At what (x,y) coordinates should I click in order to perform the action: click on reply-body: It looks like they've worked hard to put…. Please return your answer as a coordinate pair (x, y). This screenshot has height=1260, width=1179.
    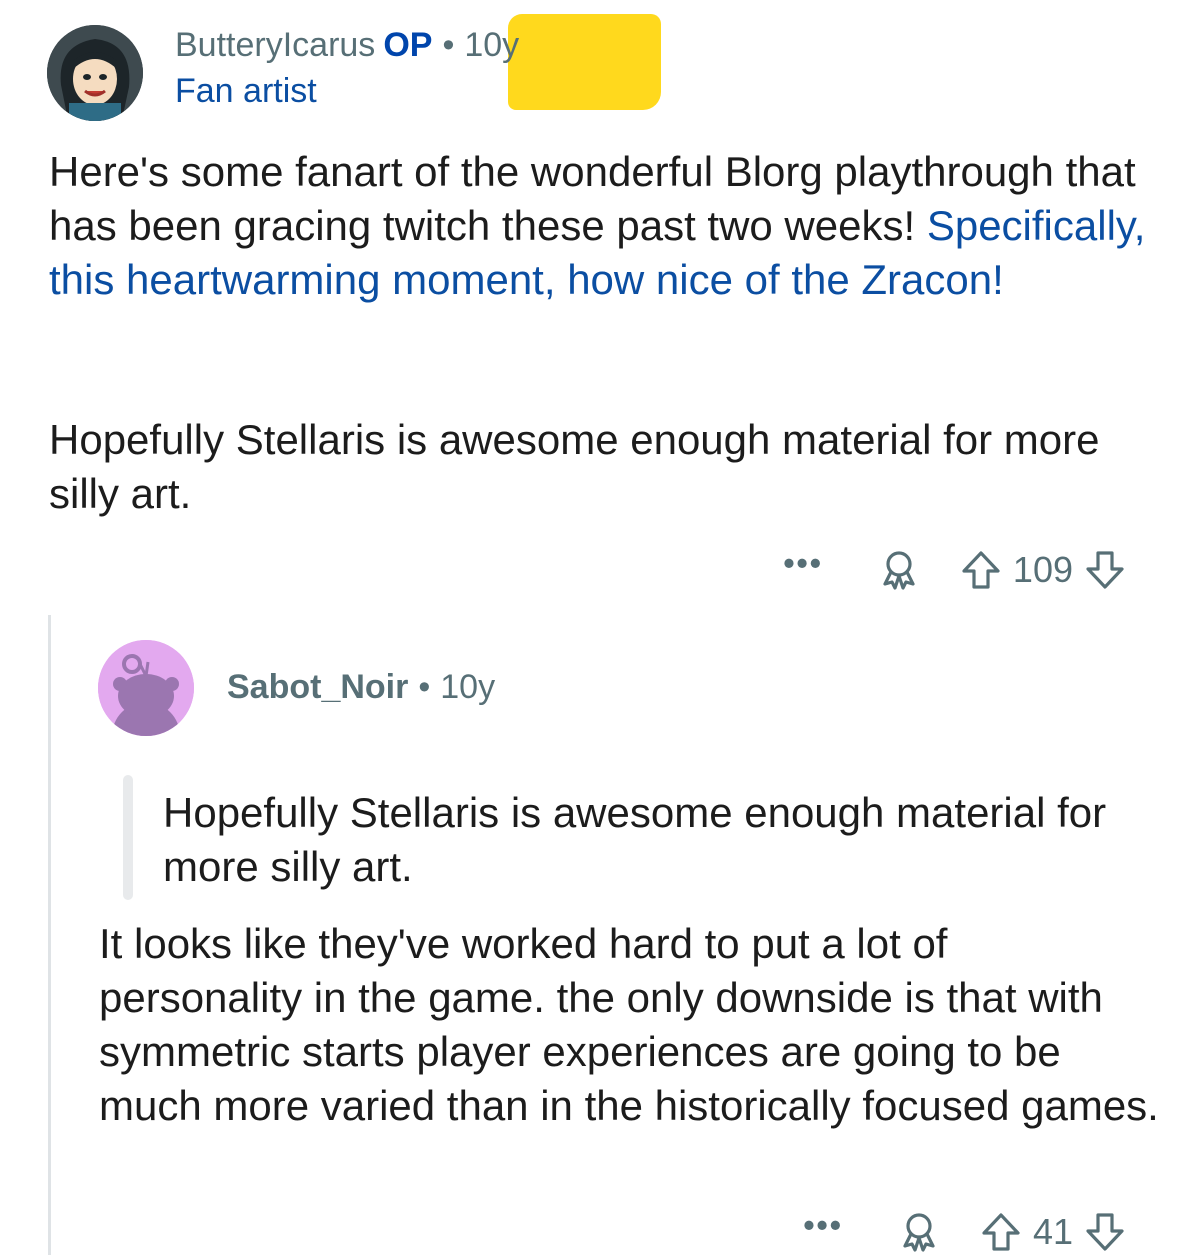
    Looking at the image, I should click on (629, 1024).